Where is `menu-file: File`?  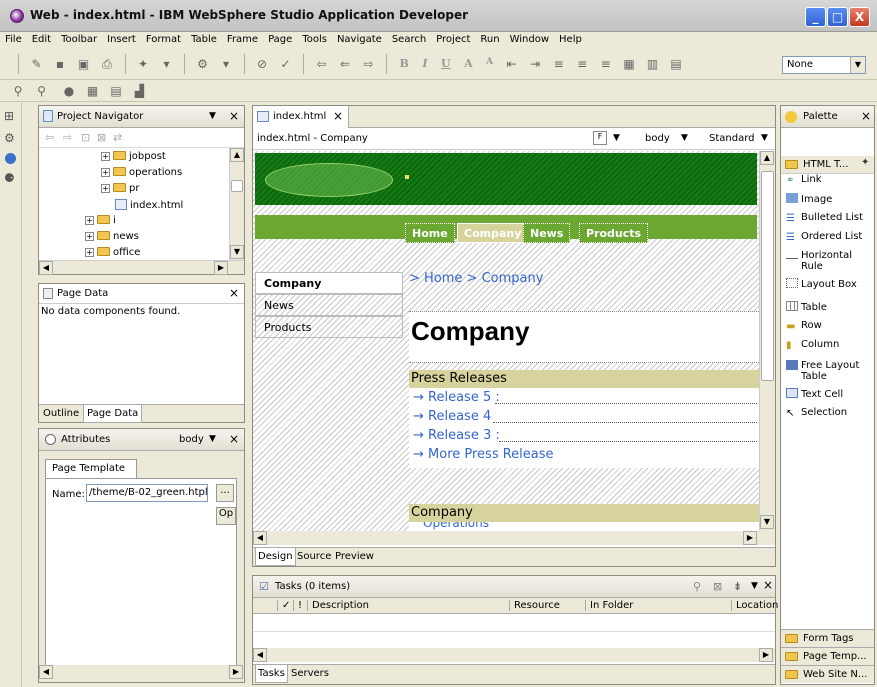
menu-file: File is located at coordinates (13, 38).